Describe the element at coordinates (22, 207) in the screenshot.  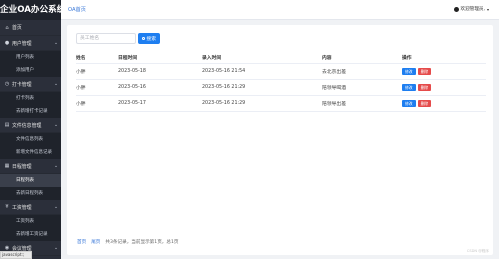
I see `sidebar-group-label: 工资管理` at that location.